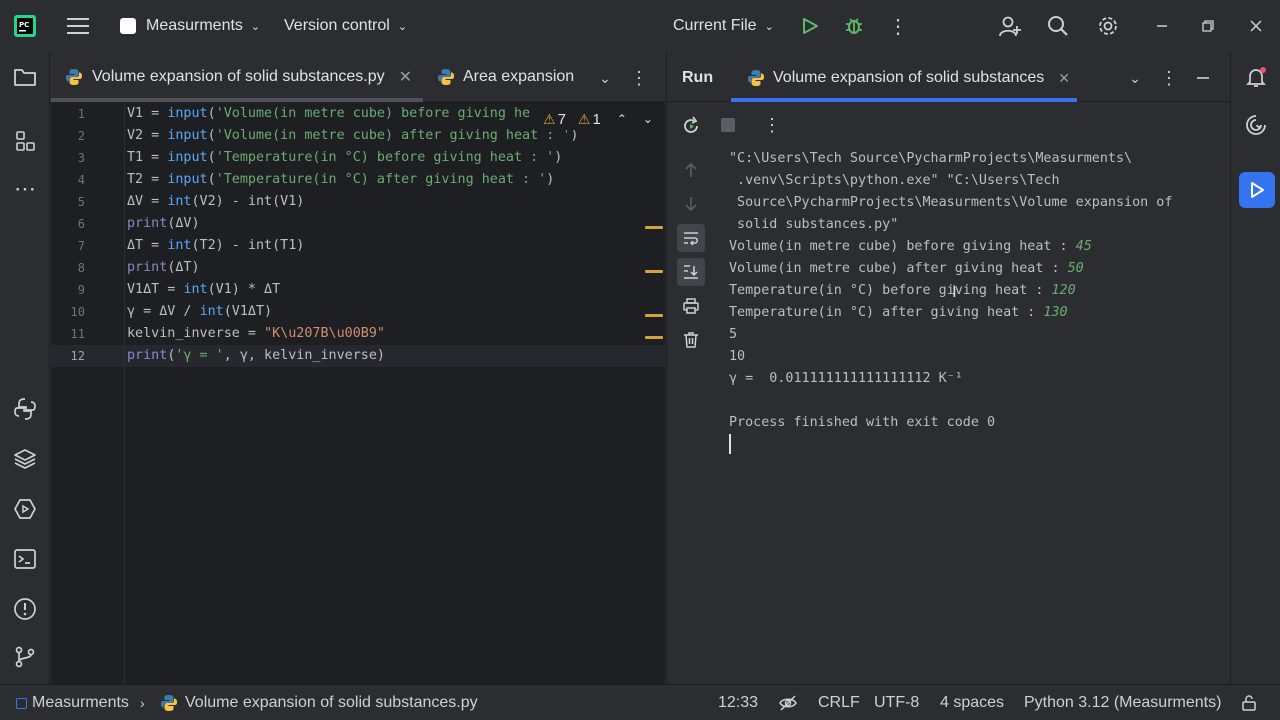  What do you see at coordinates (896, 702) in the screenshot?
I see `file-encoding: UTF-8` at bounding box center [896, 702].